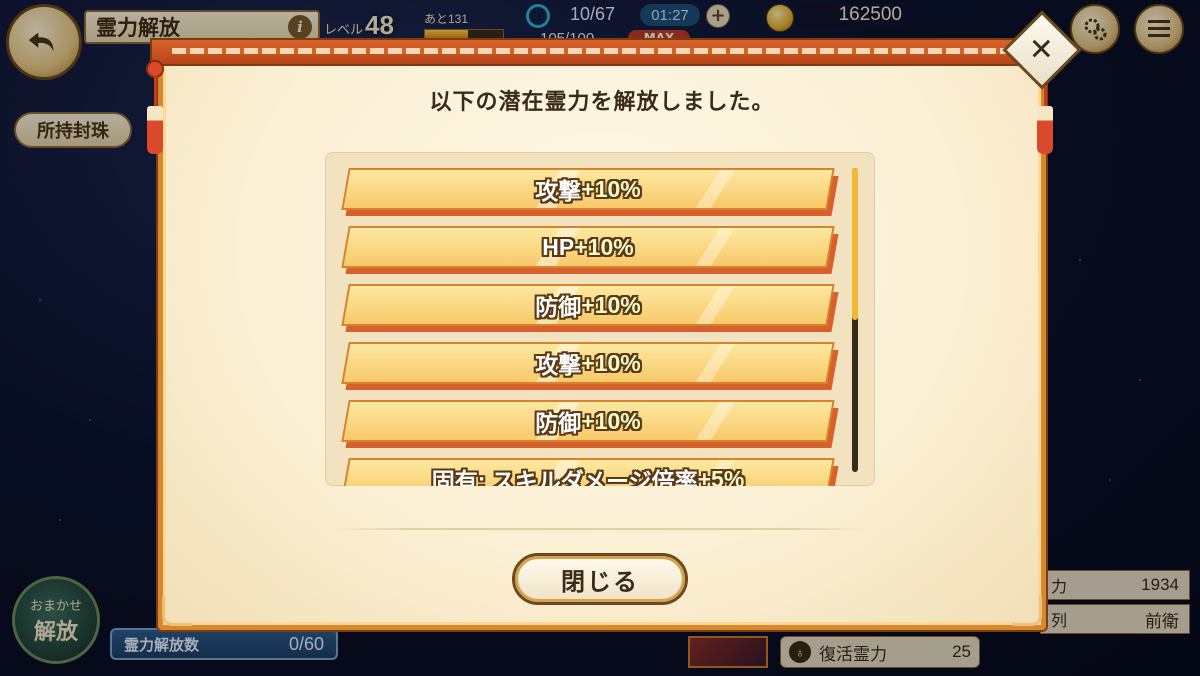 Image resolution: width=1200 pixels, height=676 pixels. What do you see at coordinates (1042, 50) in the screenshot?
I see `close-icon: ✕` at bounding box center [1042, 50].